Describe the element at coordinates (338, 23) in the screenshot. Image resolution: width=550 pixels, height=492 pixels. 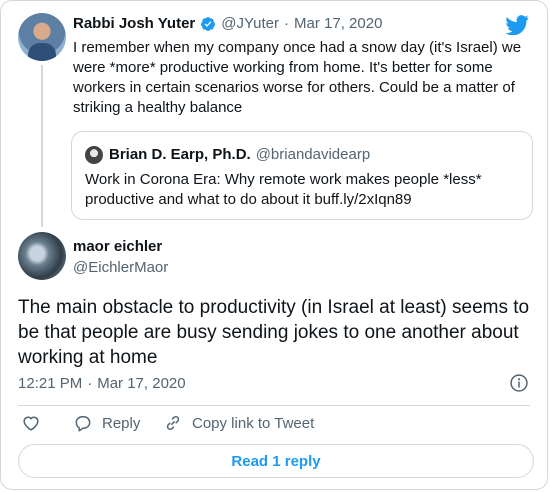
I see `parent-tweet-date: Mar 17, 2020` at that location.